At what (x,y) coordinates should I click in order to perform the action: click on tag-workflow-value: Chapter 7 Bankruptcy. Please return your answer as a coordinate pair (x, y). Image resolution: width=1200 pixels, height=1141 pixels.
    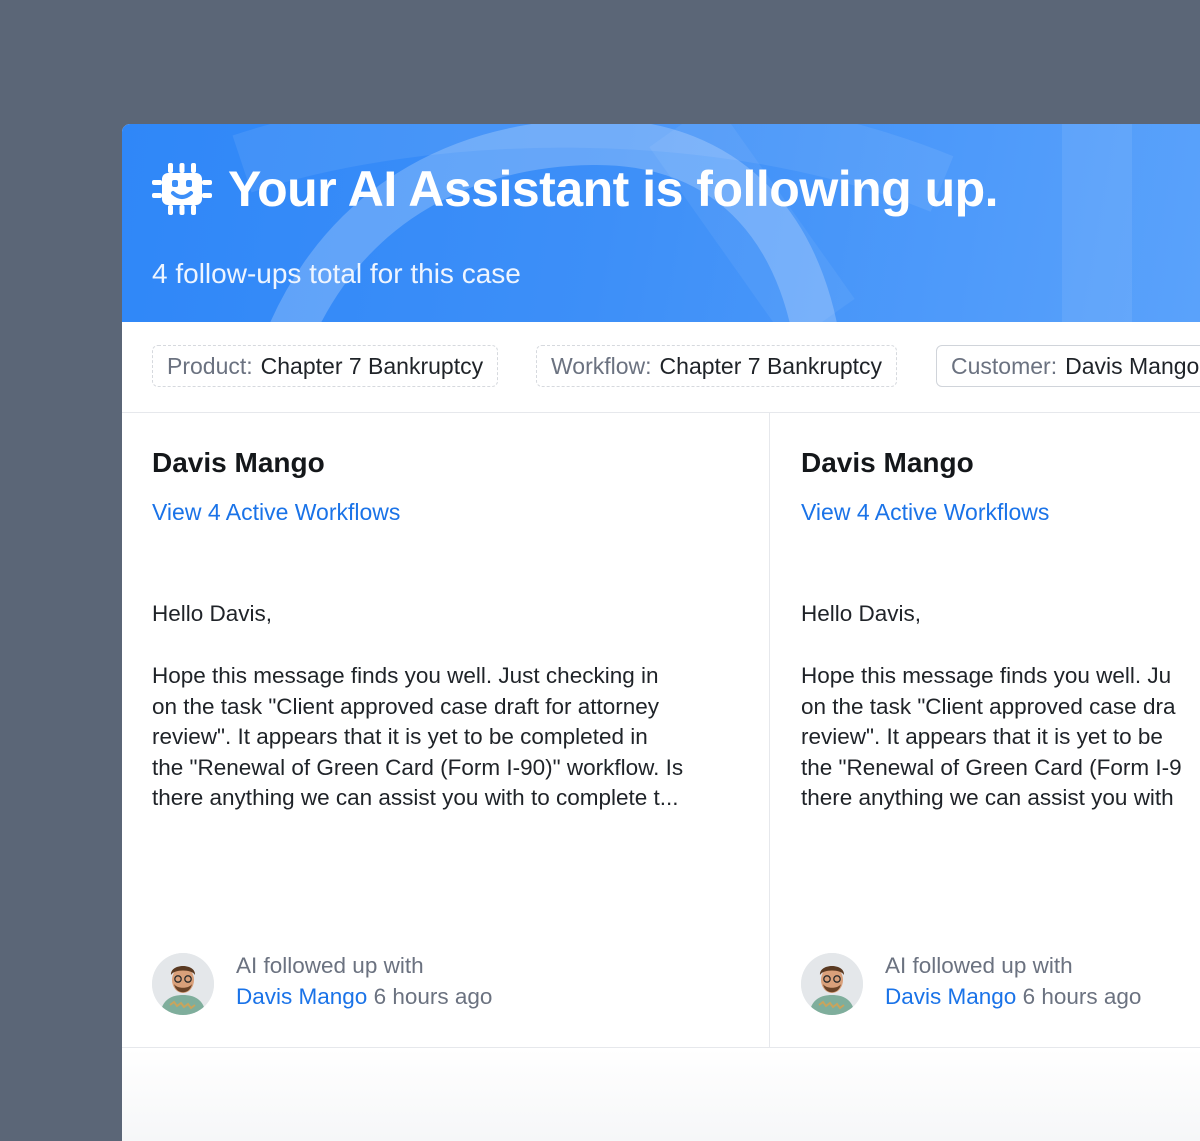
    Looking at the image, I should click on (770, 365).